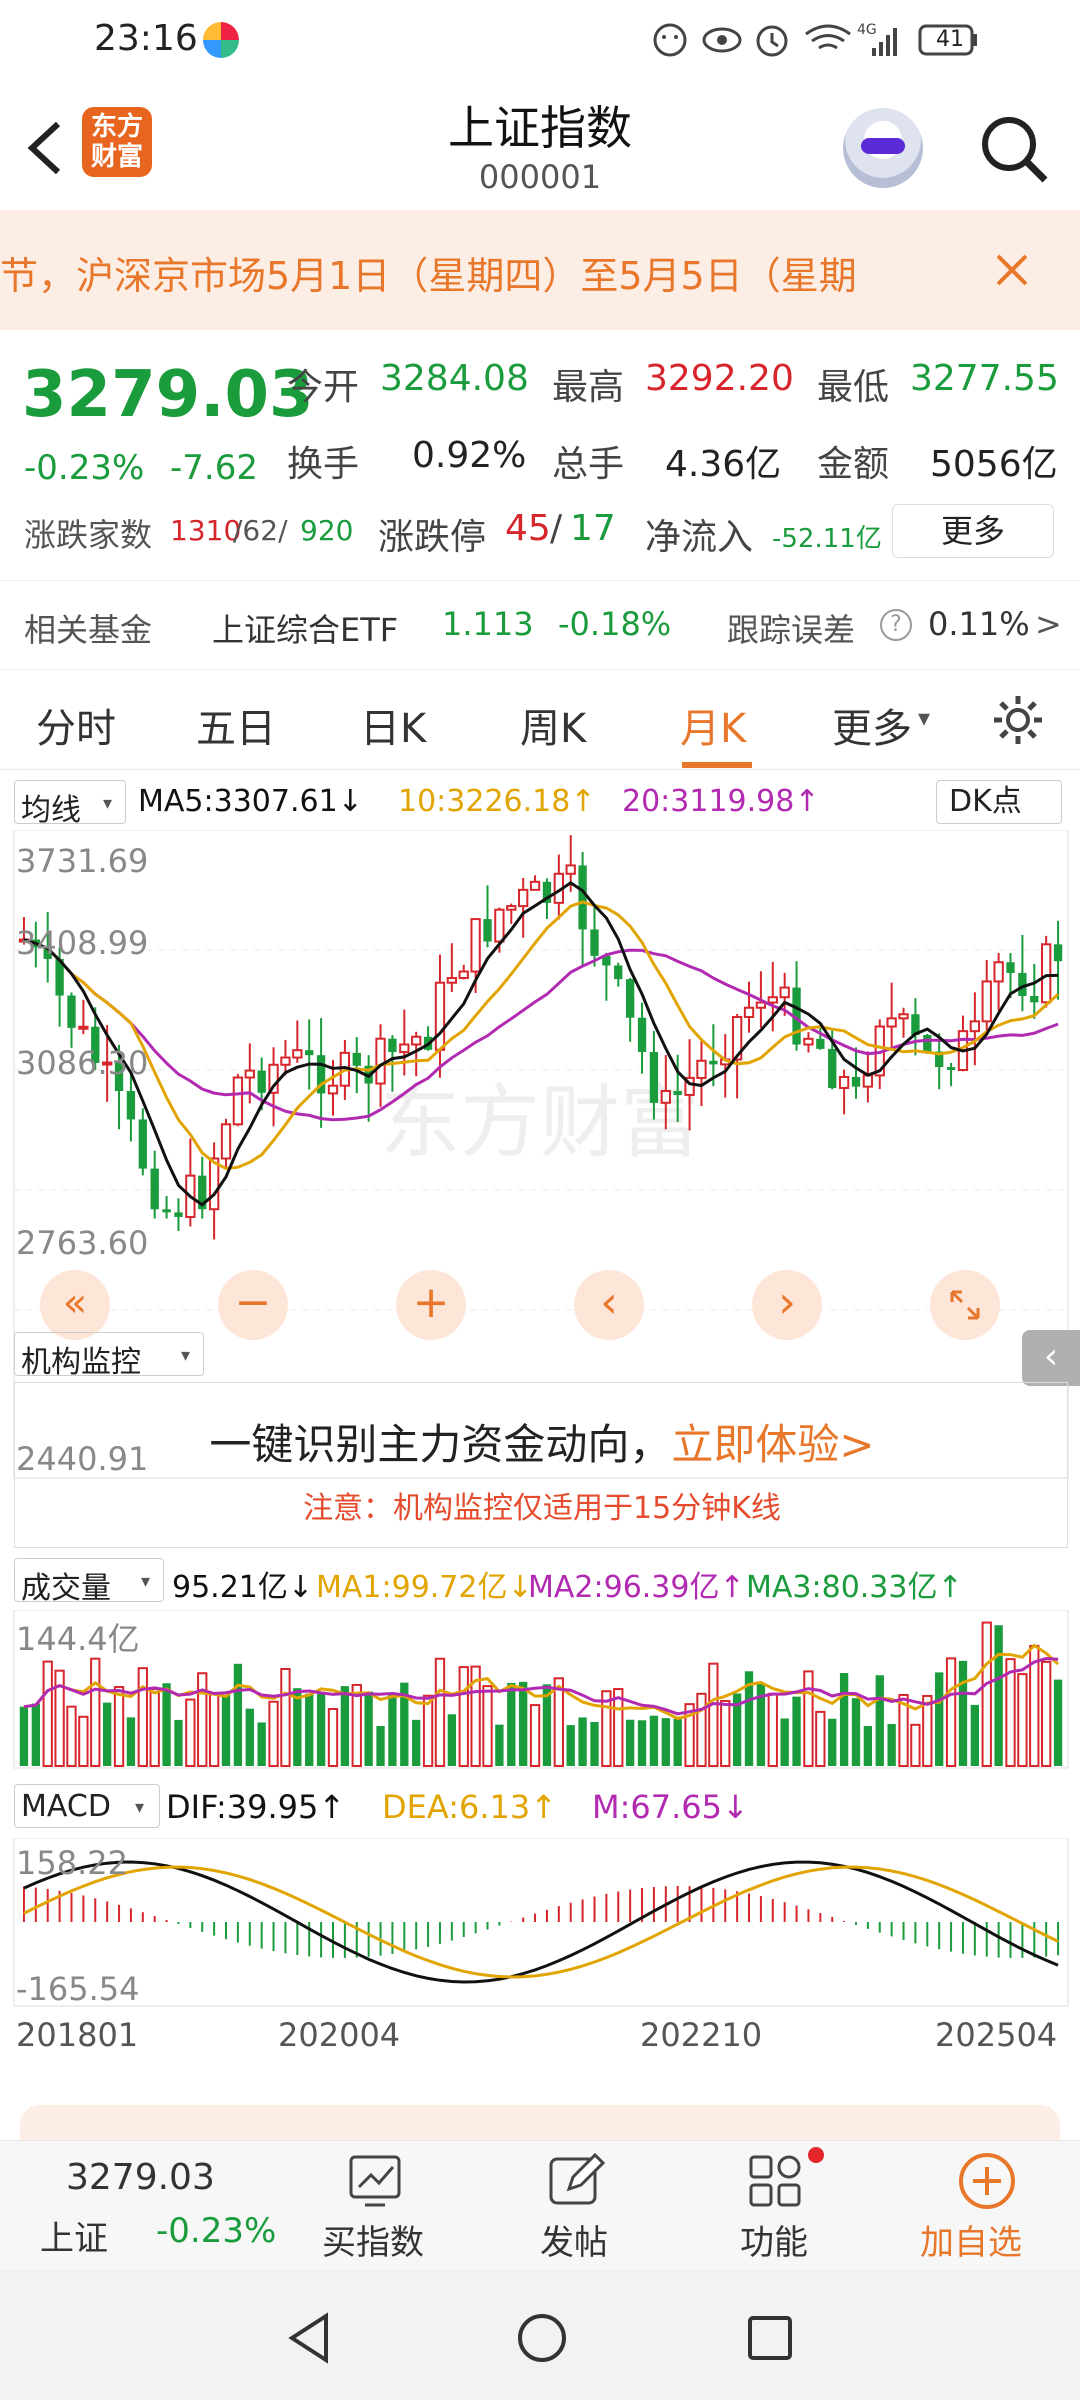  I want to click on notice-banner: 节，沪深京市场5月1日（星期四）至5月5日（星期, so click(540, 270).